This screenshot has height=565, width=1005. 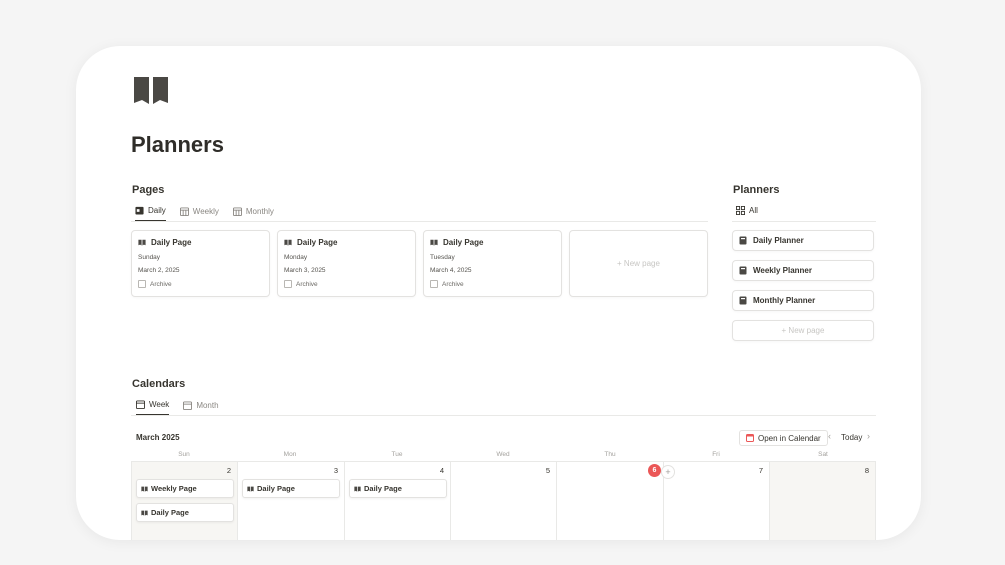 What do you see at coordinates (740, 210) in the screenshot?
I see `grid-icon` at bounding box center [740, 210].